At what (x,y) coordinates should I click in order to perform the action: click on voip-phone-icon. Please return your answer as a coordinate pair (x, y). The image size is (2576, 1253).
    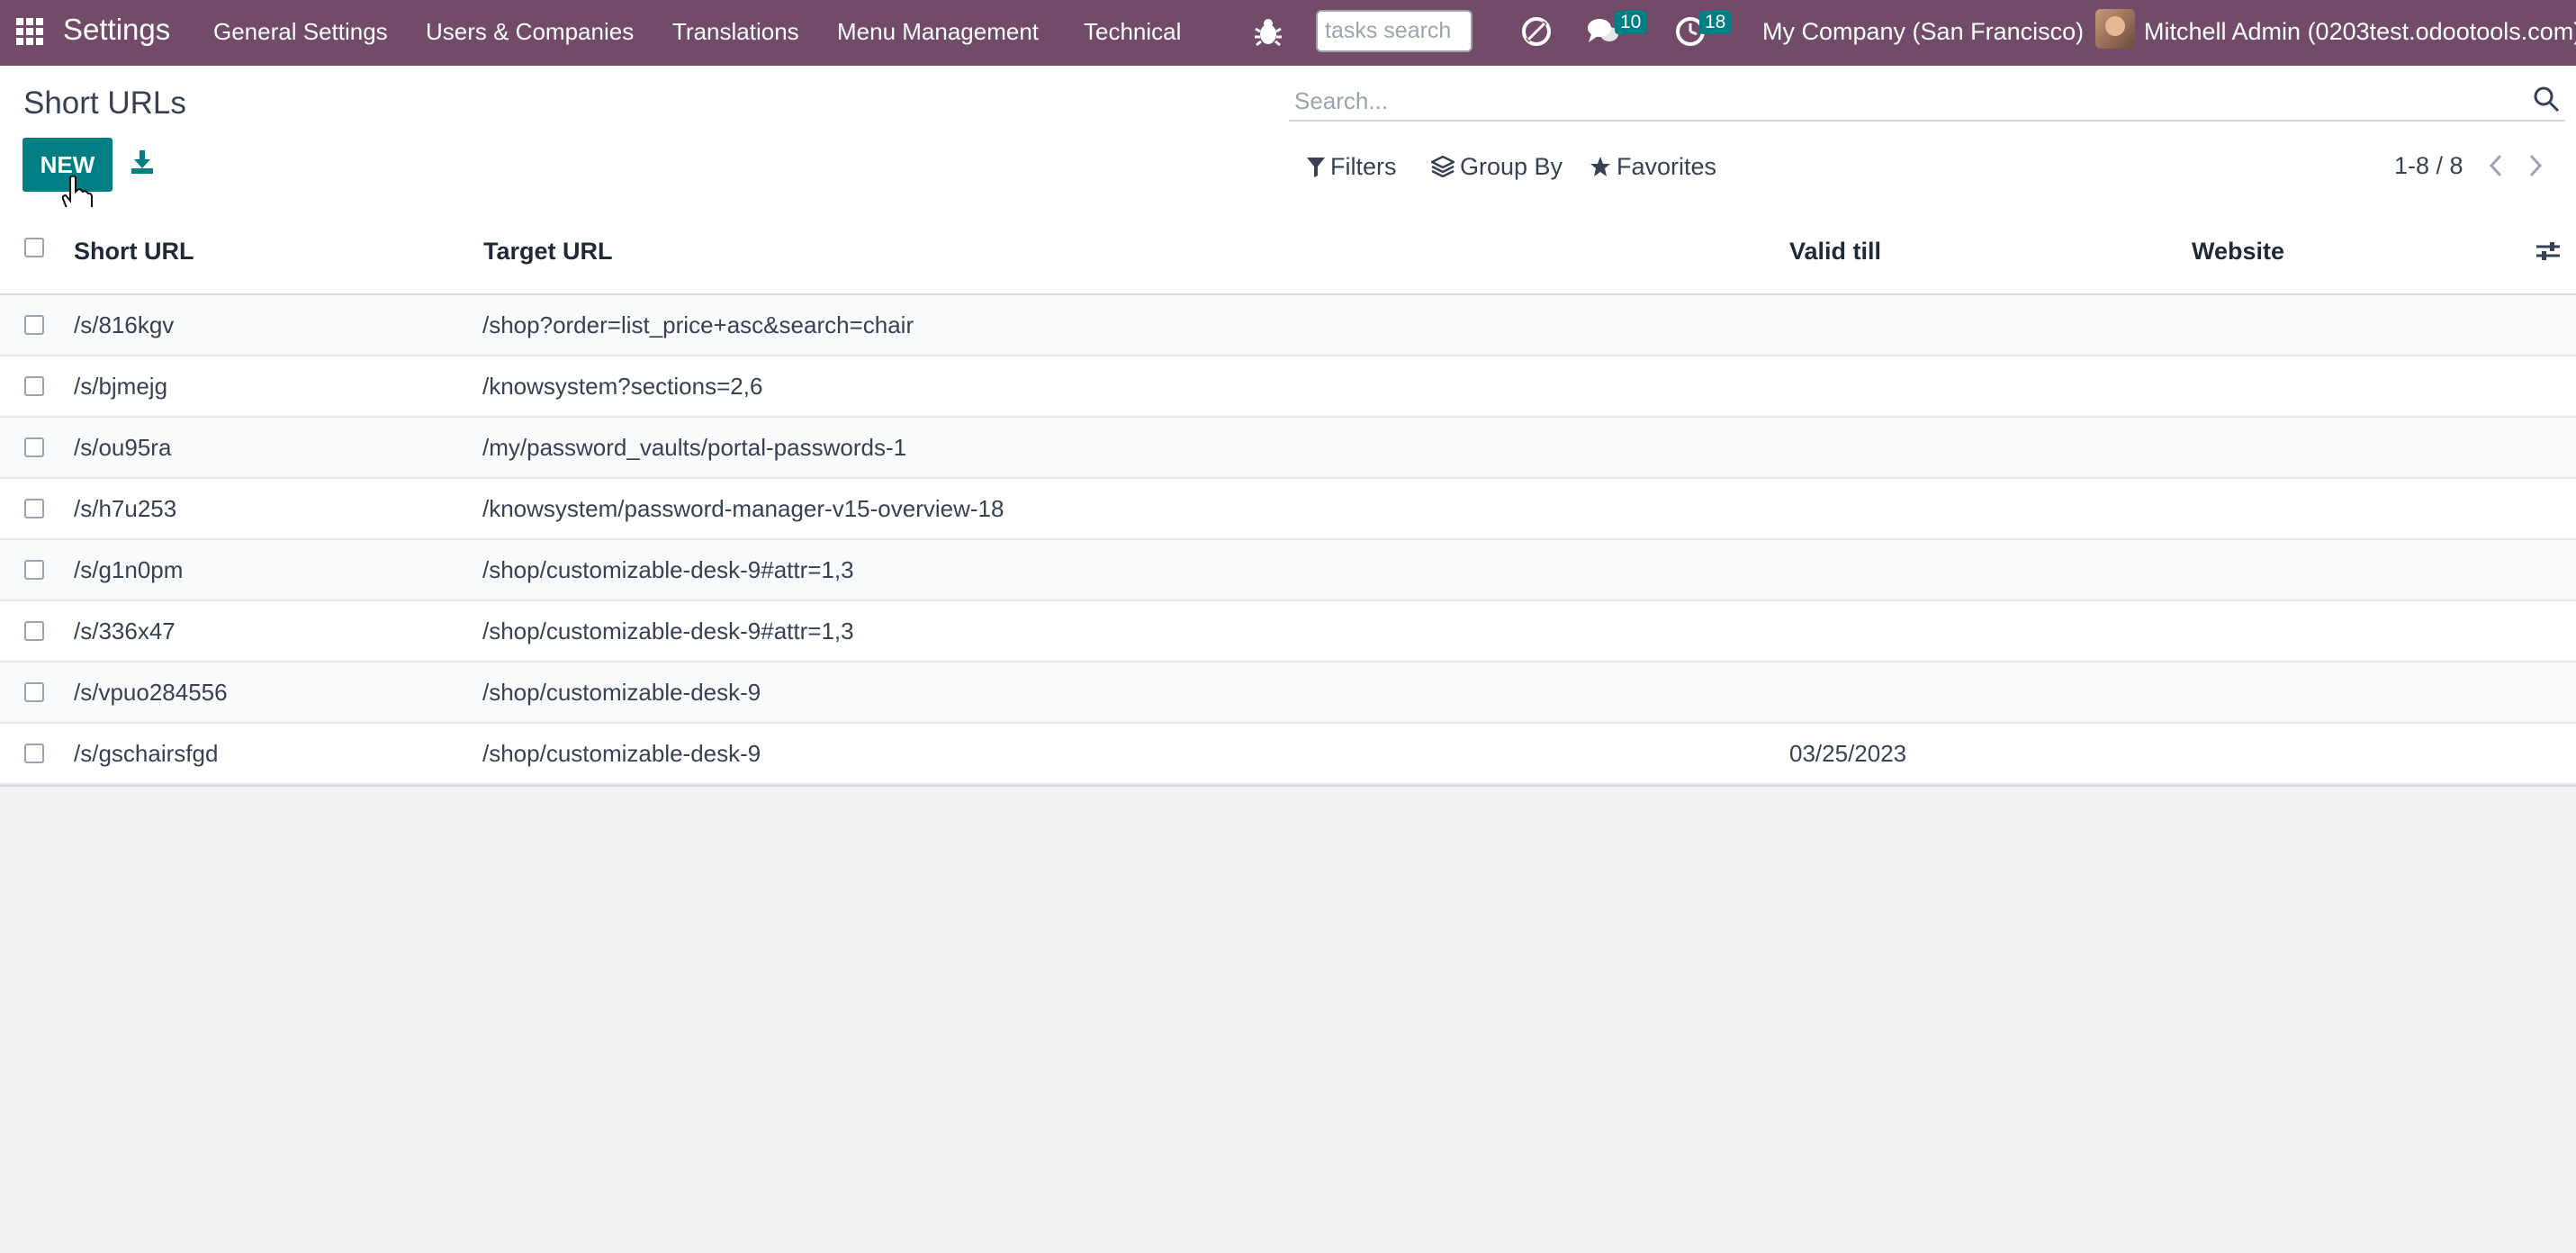
    Looking at the image, I should click on (1536, 32).